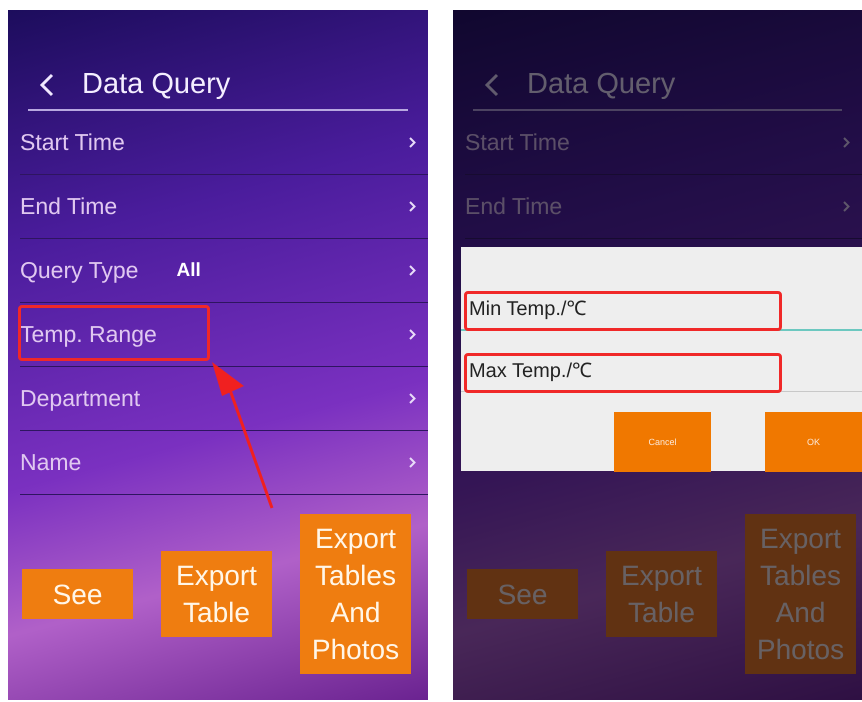 The height and width of the screenshot is (702, 862). I want to click on input-field: Min Temp./℃, so click(661, 310).